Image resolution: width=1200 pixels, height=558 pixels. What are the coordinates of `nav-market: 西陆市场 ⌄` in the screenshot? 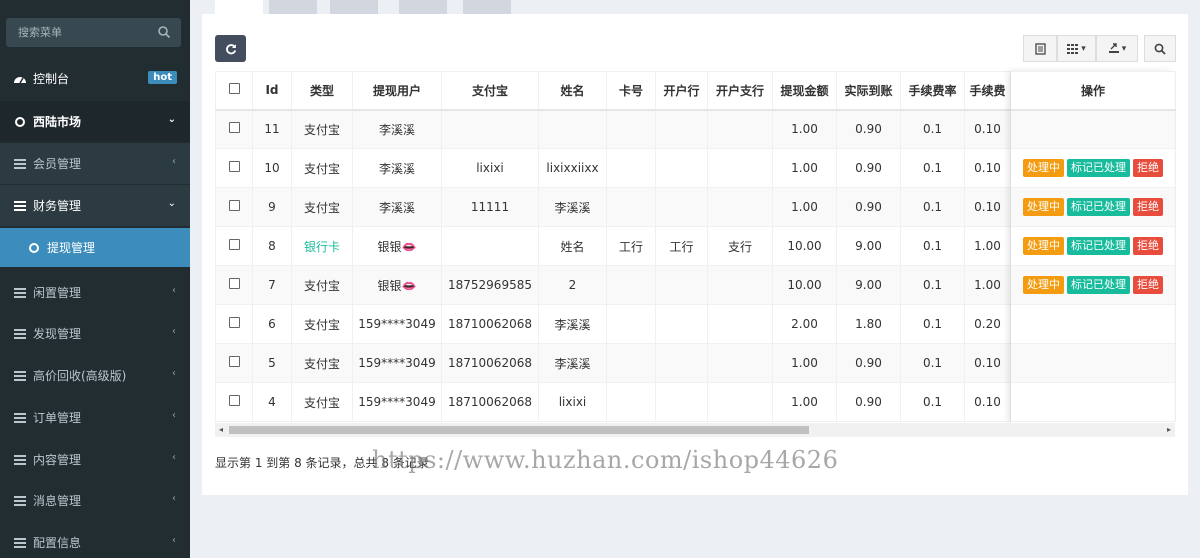 It's located at (95, 121).